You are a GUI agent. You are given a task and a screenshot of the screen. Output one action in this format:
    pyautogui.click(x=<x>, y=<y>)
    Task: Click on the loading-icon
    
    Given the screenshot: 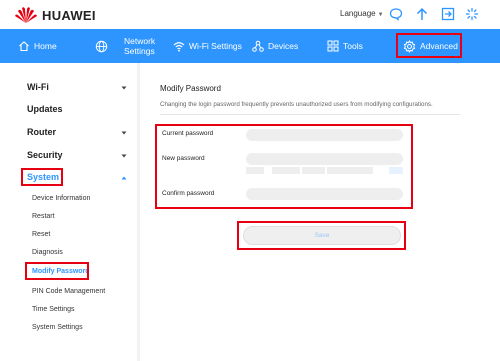 What is the action you would take?
    pyautogui.click(x=472, y=14)
    